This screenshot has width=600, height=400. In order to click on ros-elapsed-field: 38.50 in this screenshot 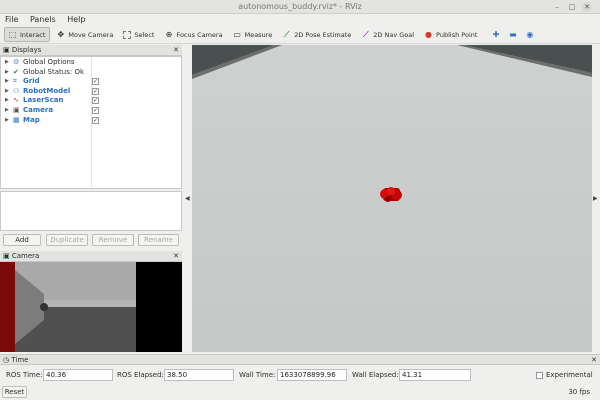, I will do `click(199, 375)`.